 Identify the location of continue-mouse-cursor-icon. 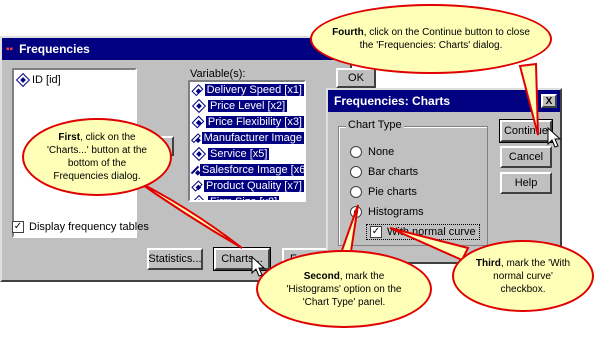
(554, 137).